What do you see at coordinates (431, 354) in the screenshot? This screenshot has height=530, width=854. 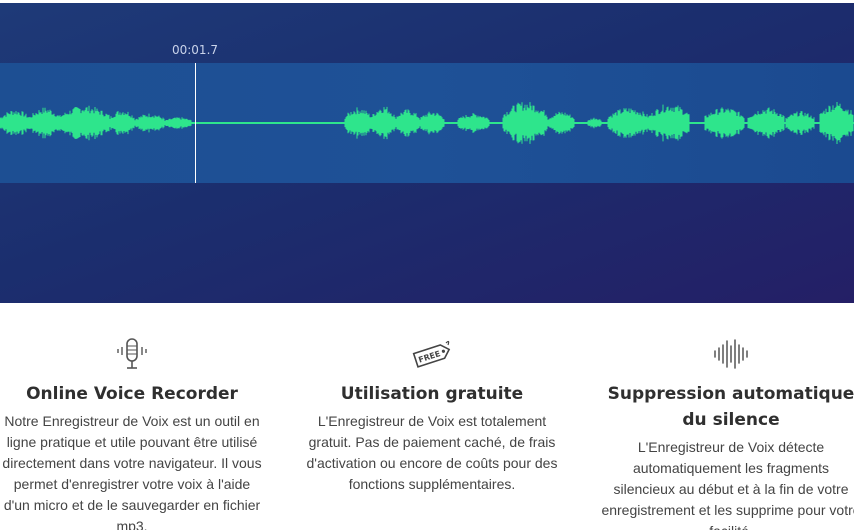 I see `free-tag-icon: FREE` at bounding box center [431, 354].